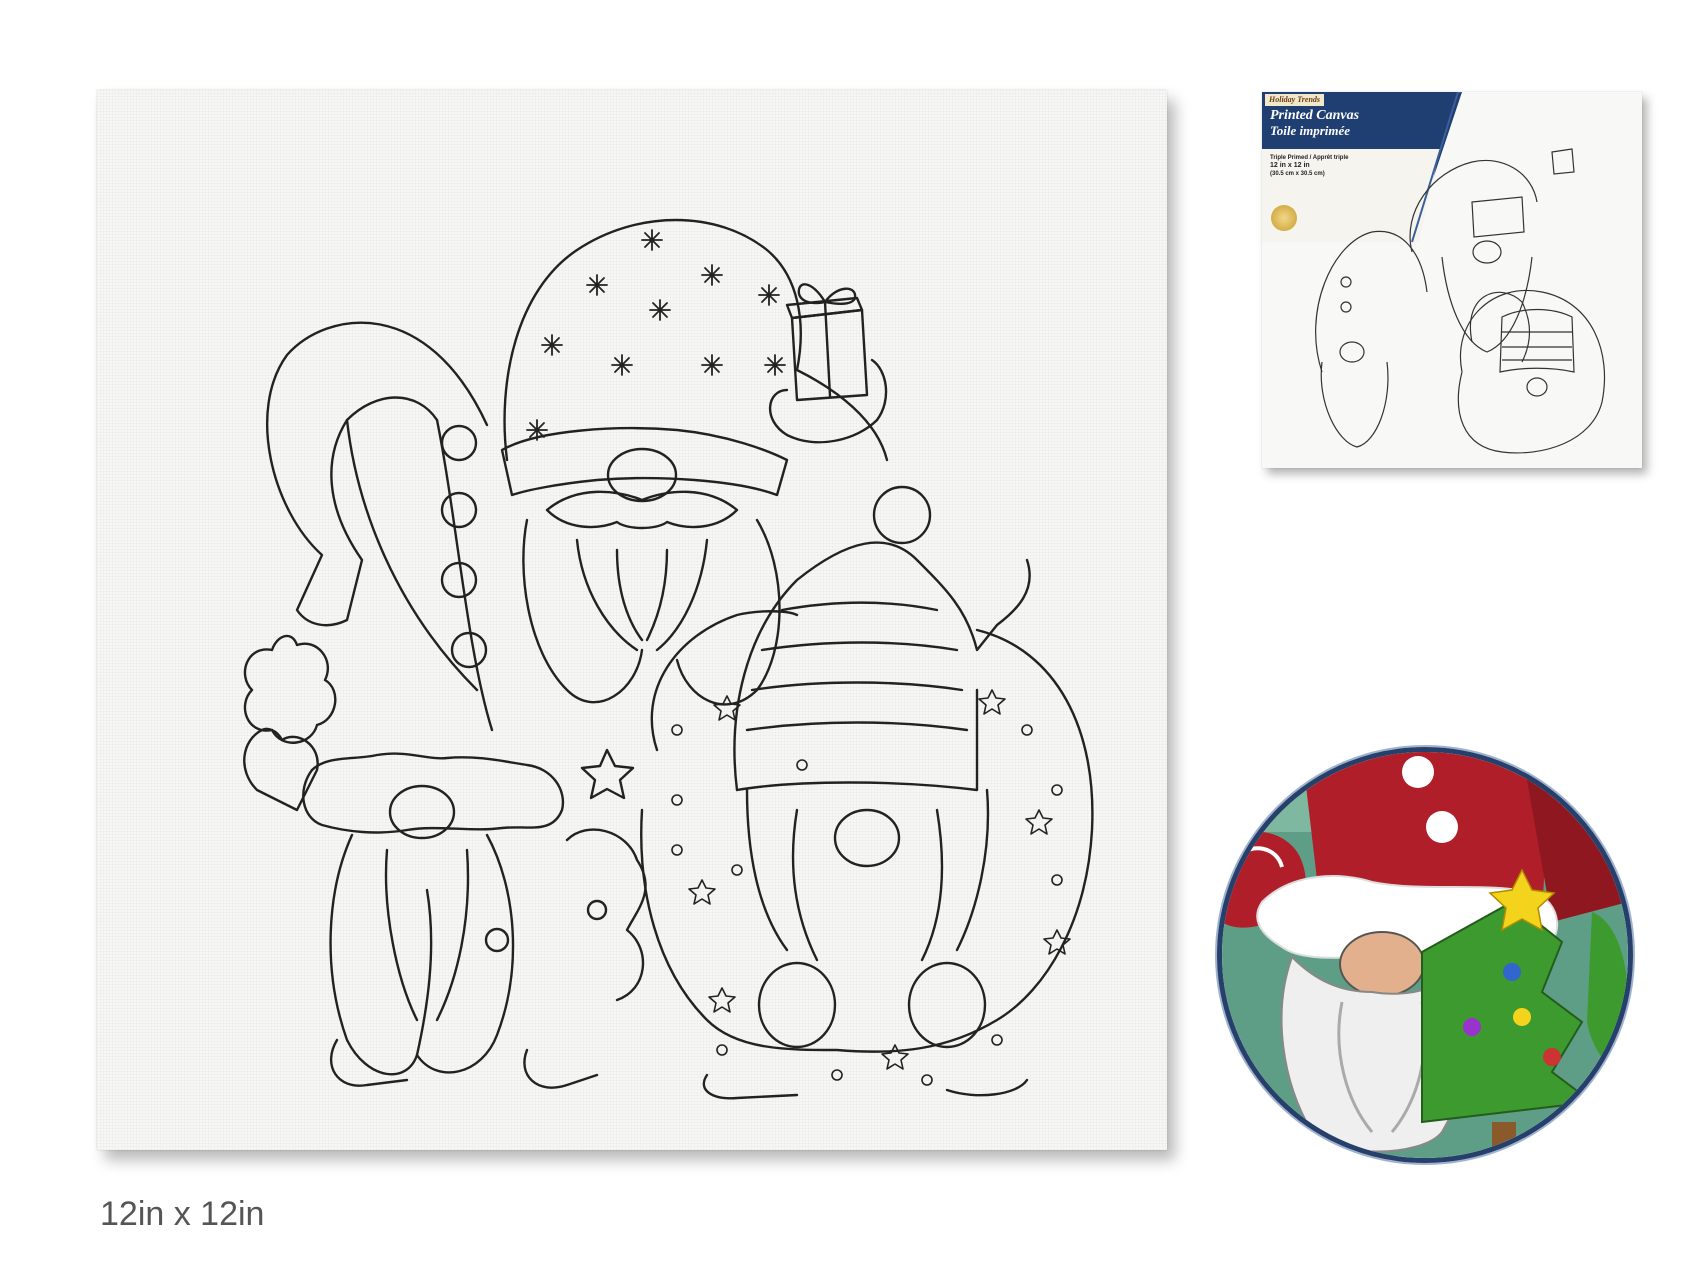 The width and height of the screenshot is (1700, 1275). I want to click on package-title: Printed Canvas, so click(1315, 115).